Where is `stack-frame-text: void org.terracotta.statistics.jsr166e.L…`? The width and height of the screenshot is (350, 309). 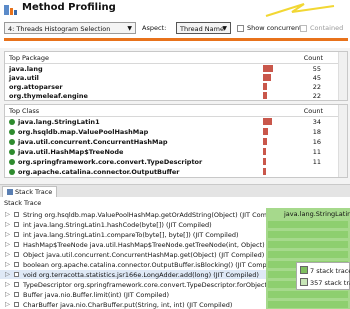 stack-frame-text: void org.terracotta.statistics.jsr166e.L… is located at coordinates (141, 275).